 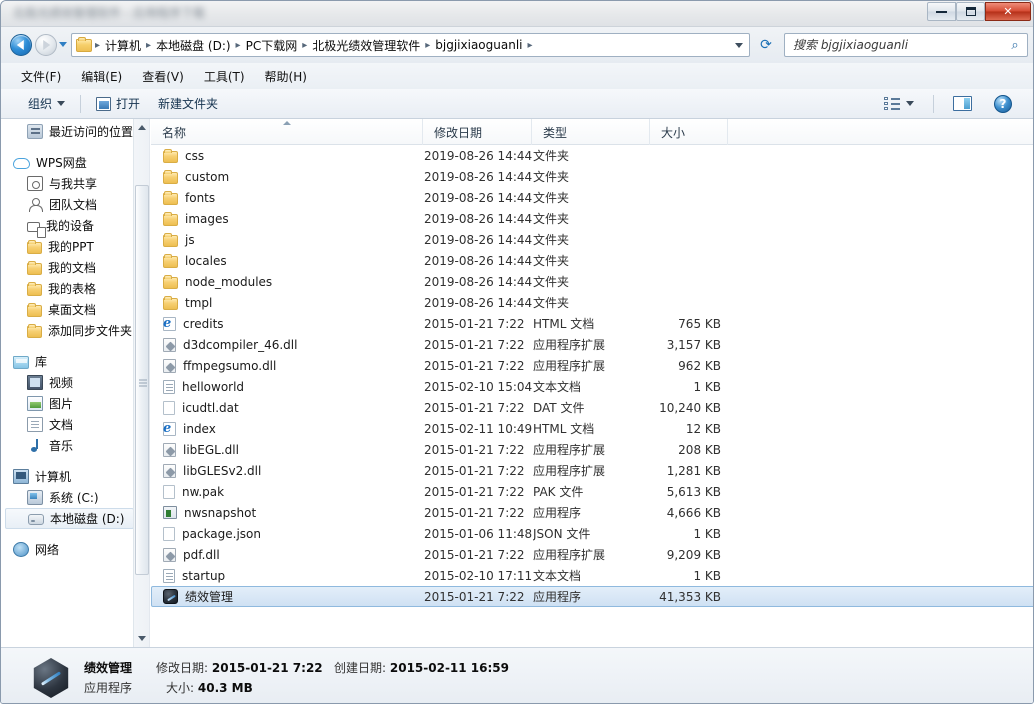 I want to click on sidebar-item-add-sync-folder: 添加同步文件夹, so click(x=67, y=330).